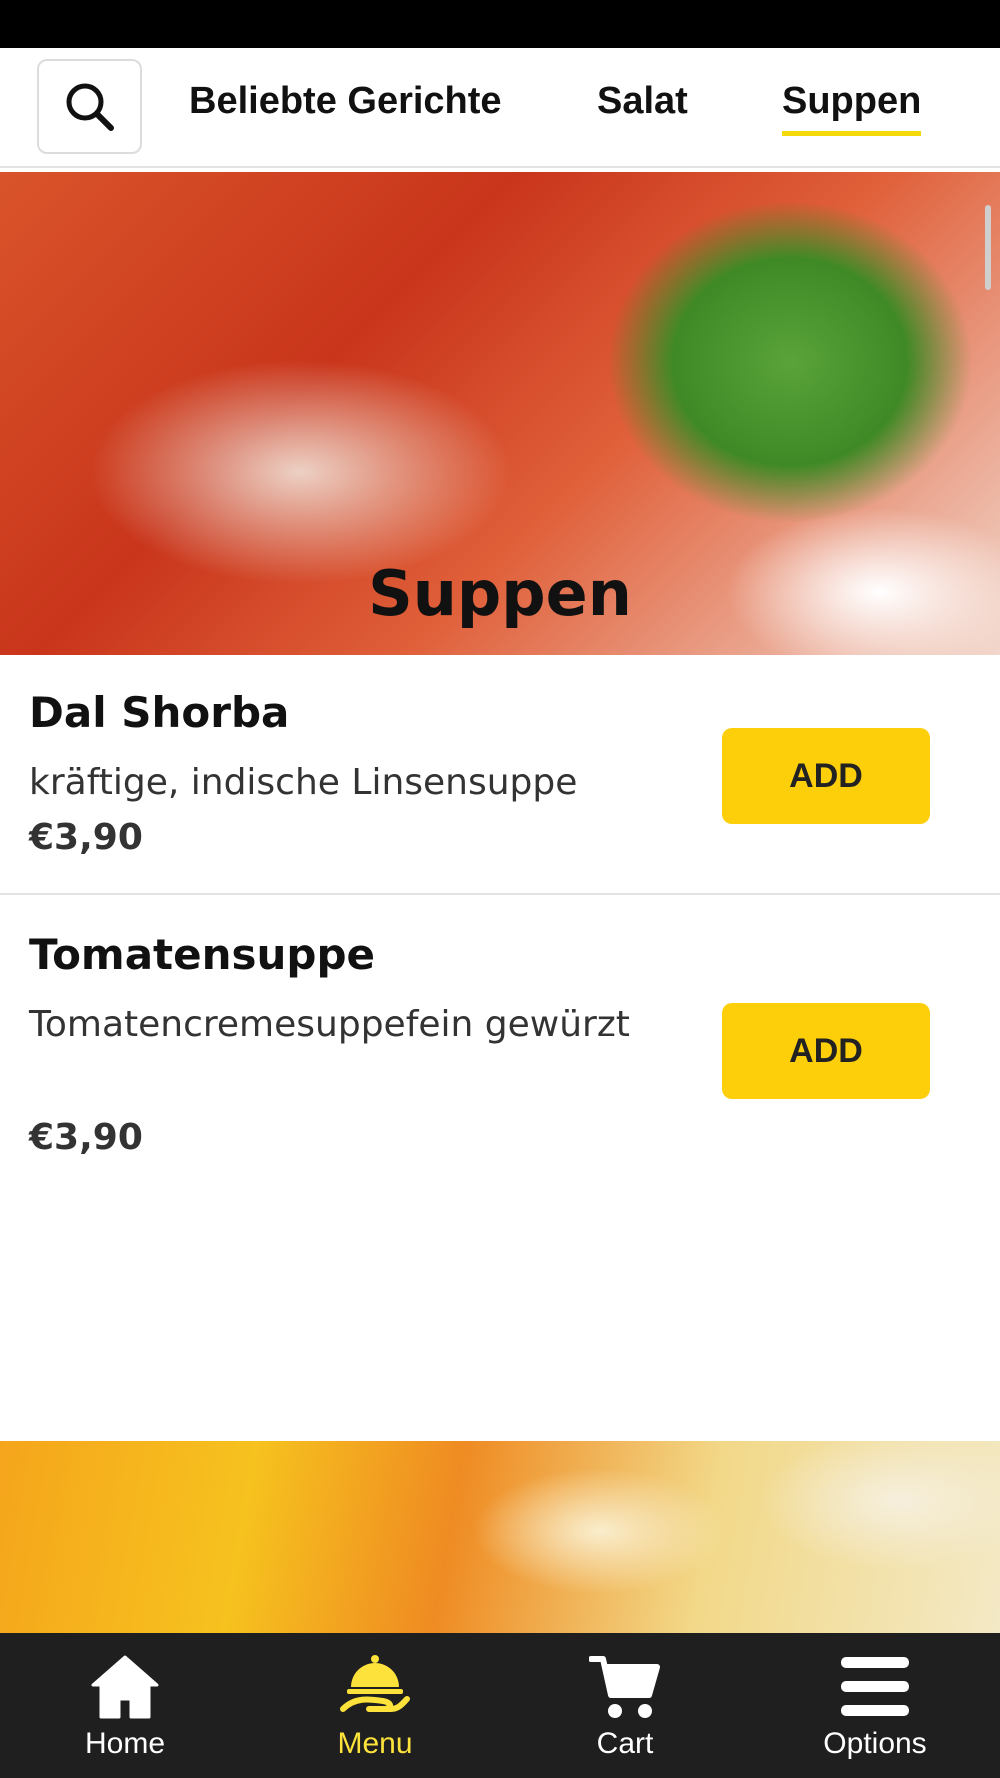 Image resolution: width=1000 pixels, height=1778 pixels. What do you see at coordinates (303, 782) in the screenshot?
I see `item-description: kräftige, indische Linsensuppe` at bounding box center [303, 782].